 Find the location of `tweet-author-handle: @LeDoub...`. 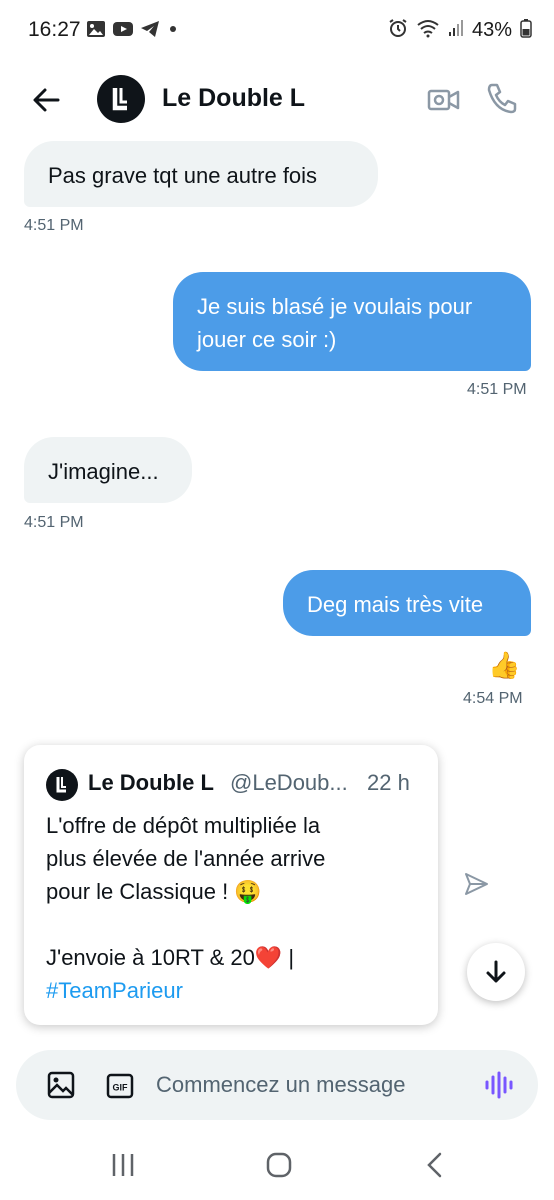

tweet-author-handle: @LeDoub... is located at coordinates (289, 782).